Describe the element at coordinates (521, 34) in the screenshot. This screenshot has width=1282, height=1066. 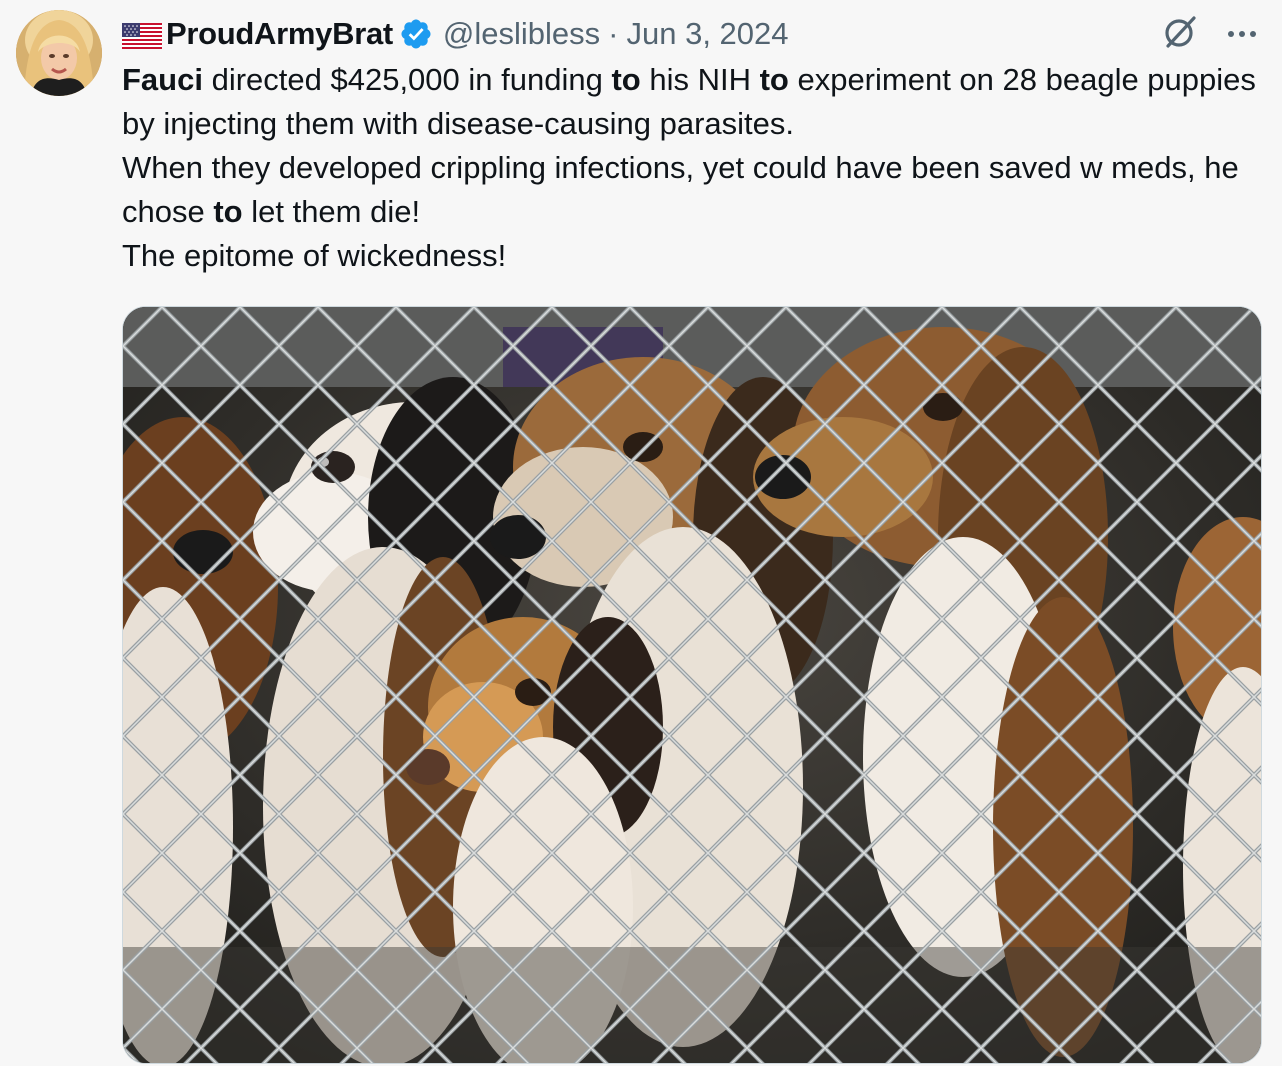
I see `handle: @leslibless` at that location.